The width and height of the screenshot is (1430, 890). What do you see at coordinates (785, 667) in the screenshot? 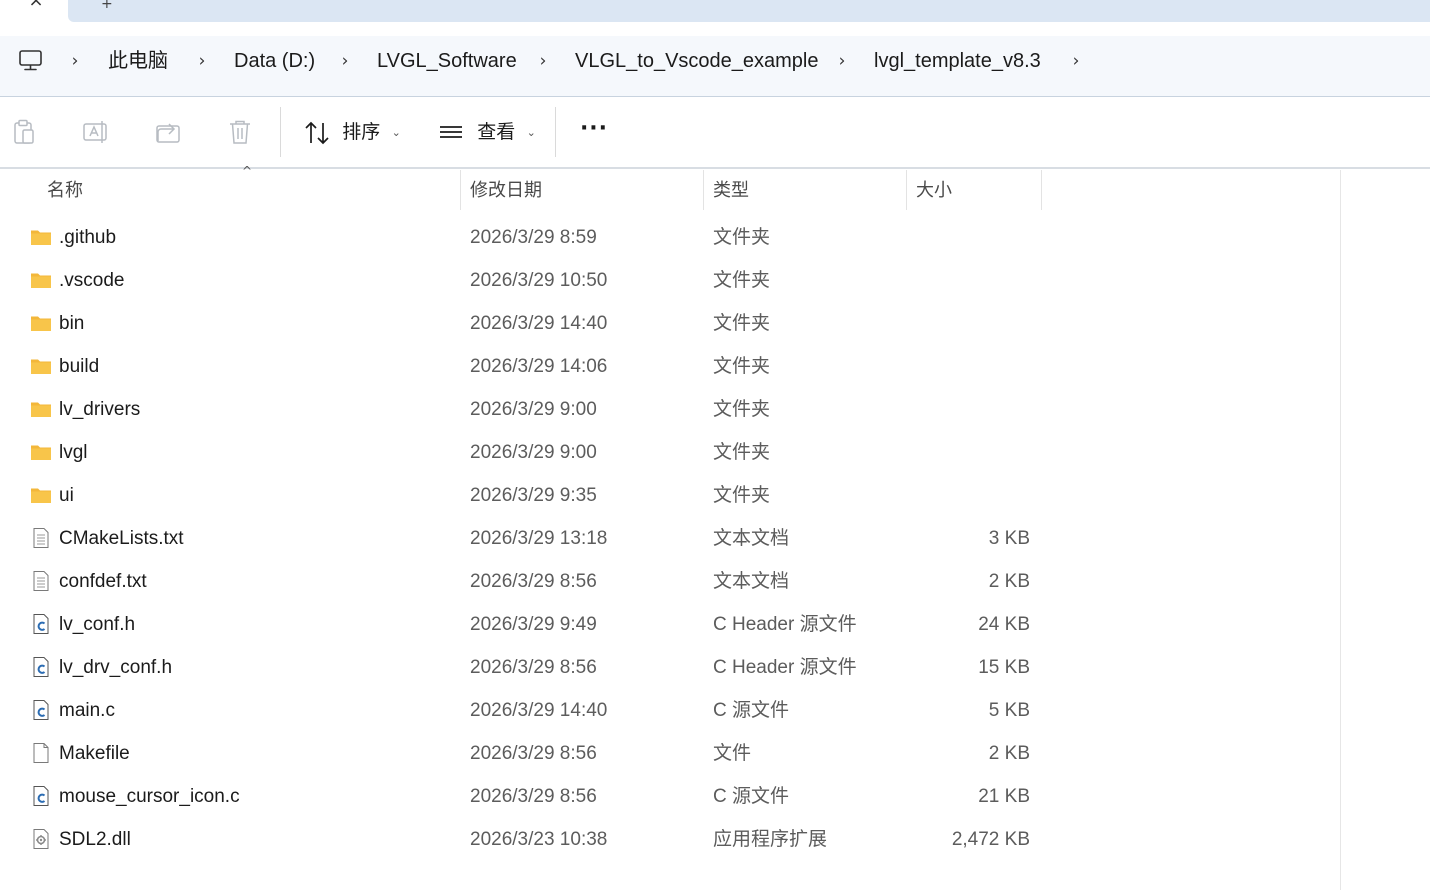
I see `file-type: C Header 源文件` at bounding box center [785, 667].